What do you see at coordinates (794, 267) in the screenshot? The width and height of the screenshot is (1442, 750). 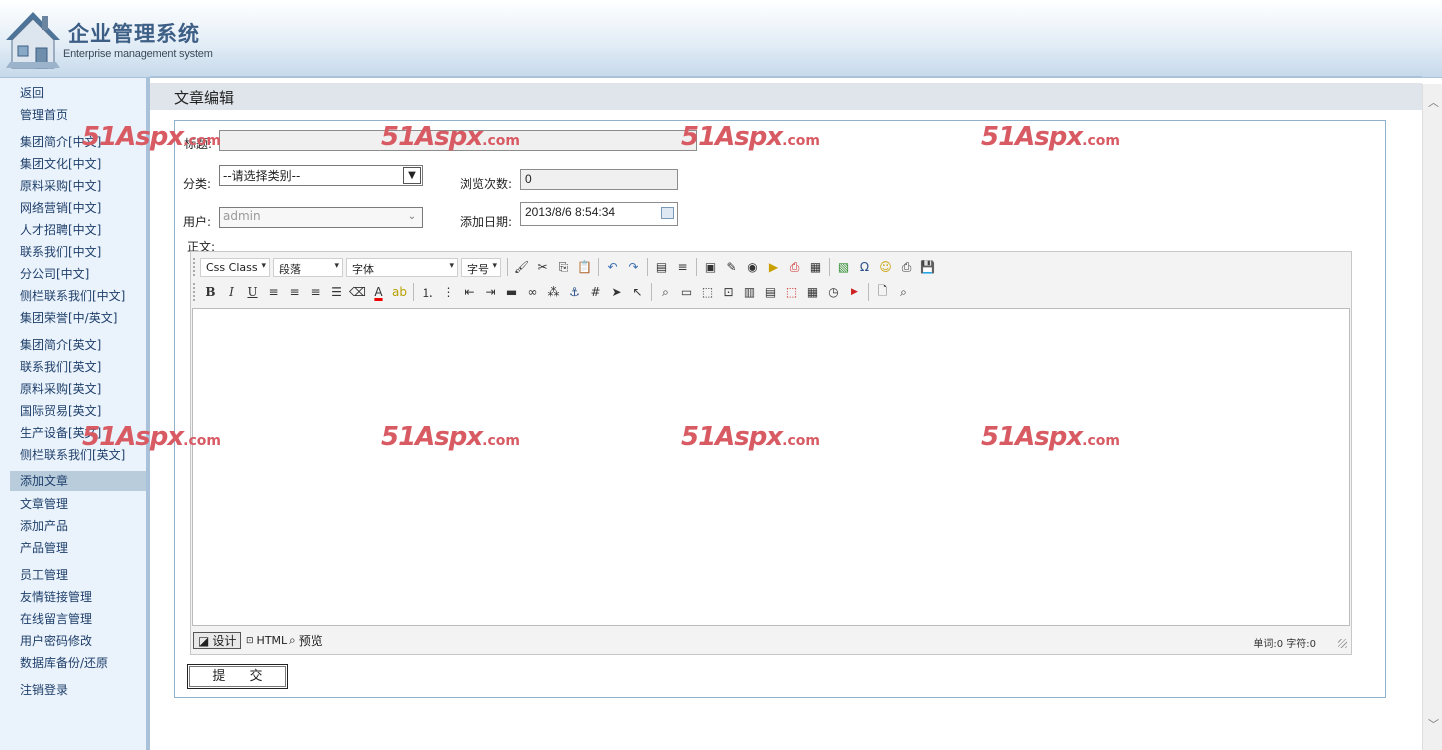 I see `insert-pdf-icon: ⎙` at bounding box center [794, 267].